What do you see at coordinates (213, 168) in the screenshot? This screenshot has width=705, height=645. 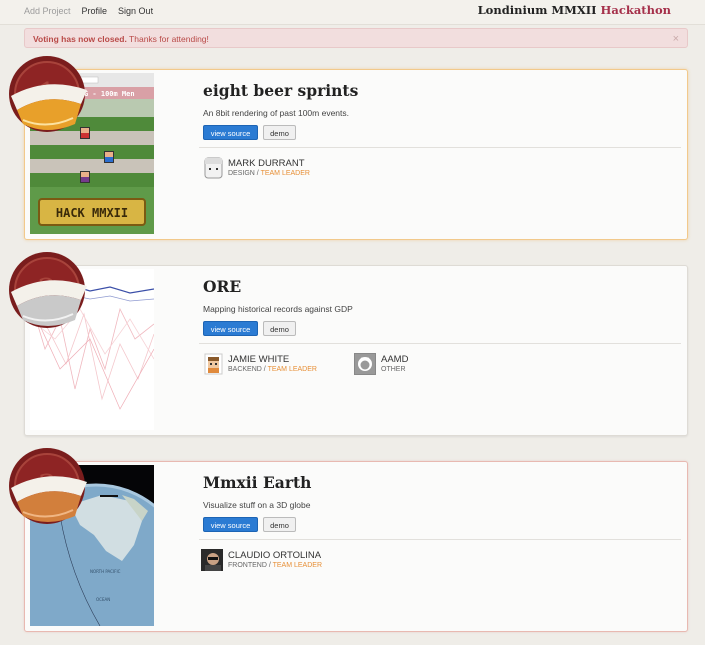 I see `pixel-face-avatar` at bounding box center [213, 168].